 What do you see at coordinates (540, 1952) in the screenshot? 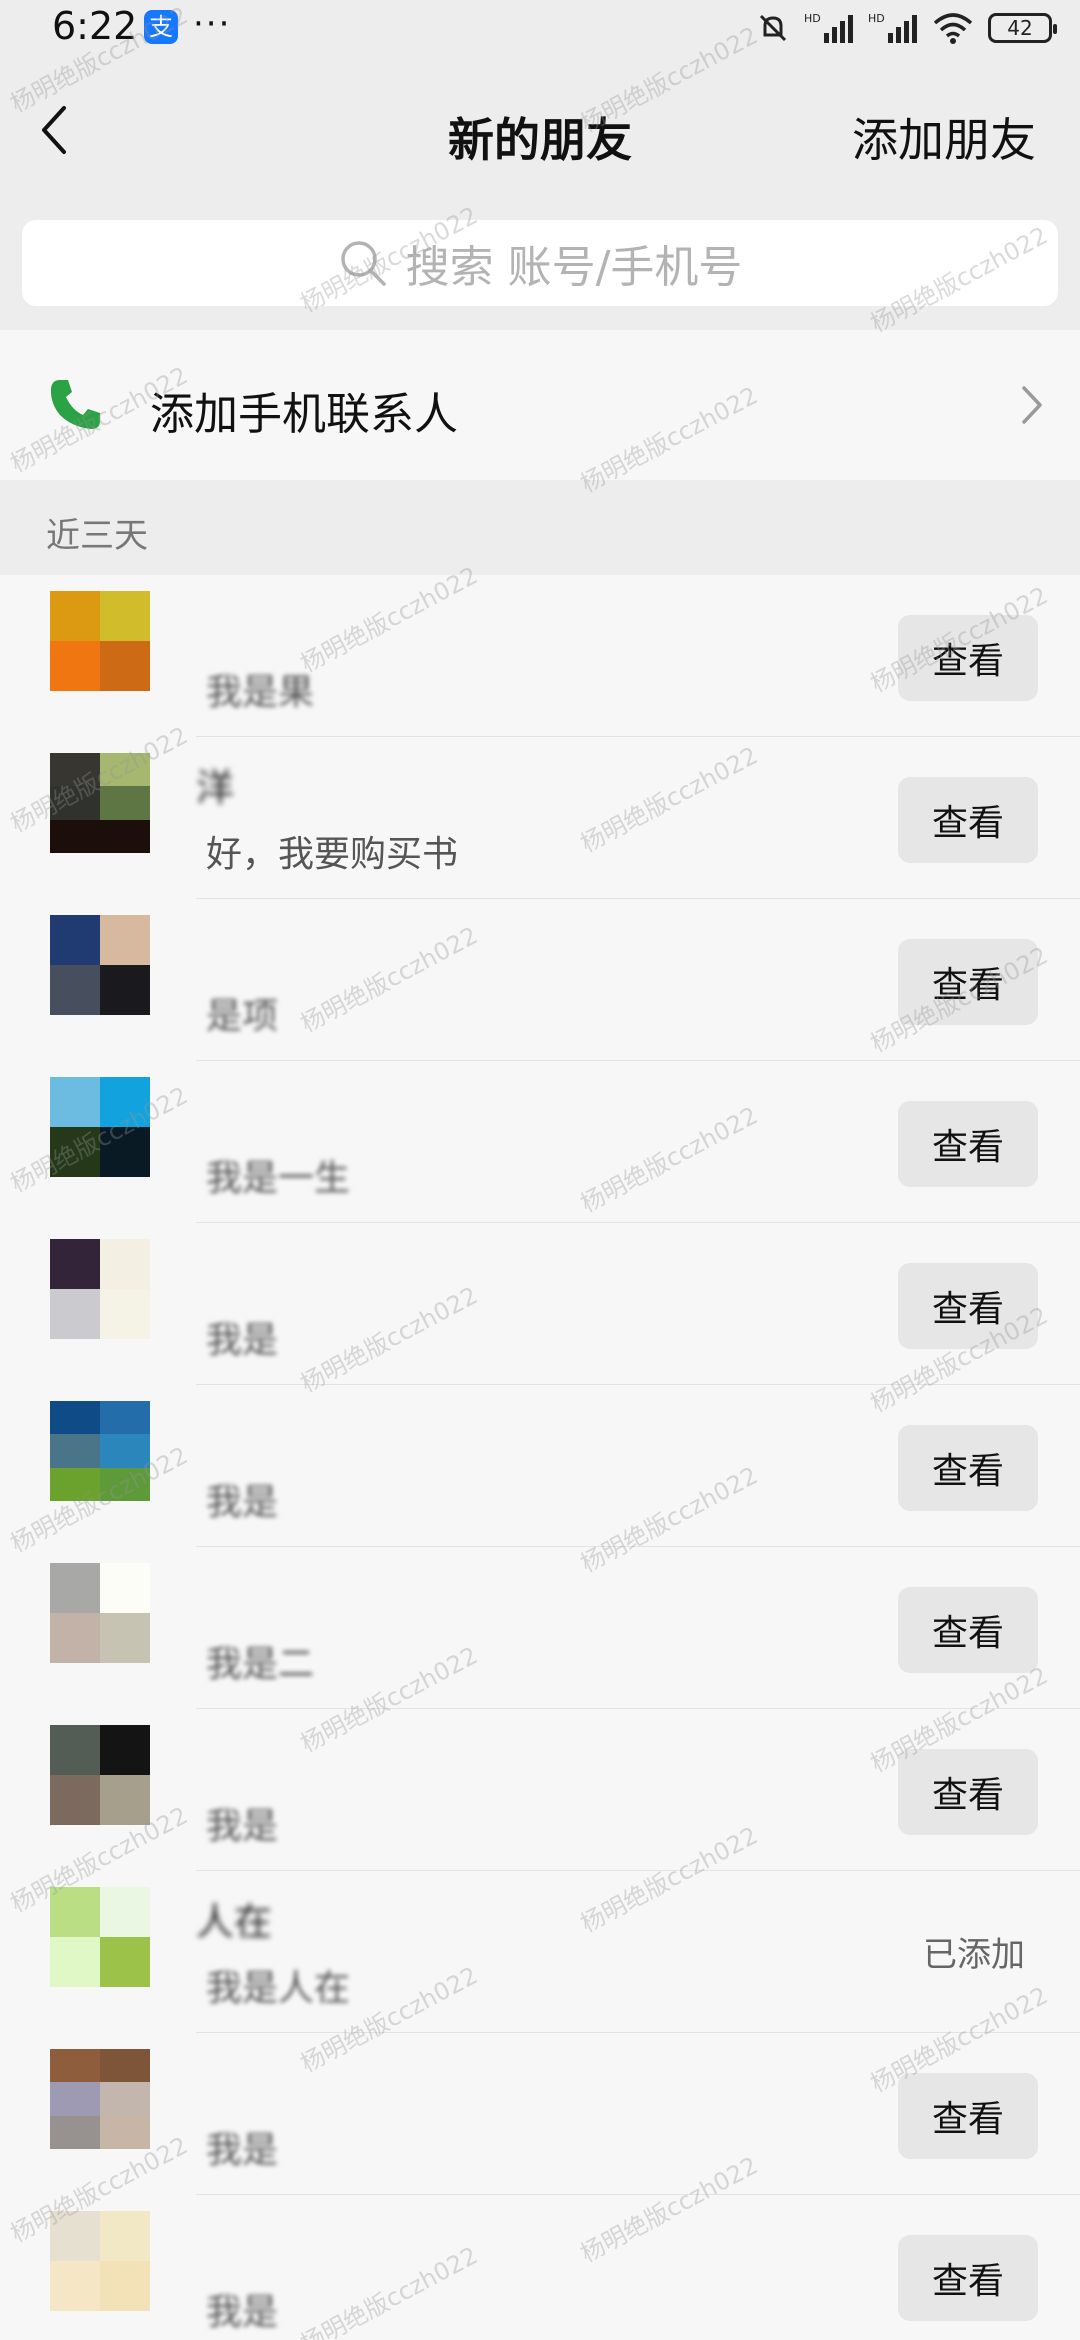
I see `friend-request-row: 人在 我是人在 已添加` at bounding box center [540, 1952].